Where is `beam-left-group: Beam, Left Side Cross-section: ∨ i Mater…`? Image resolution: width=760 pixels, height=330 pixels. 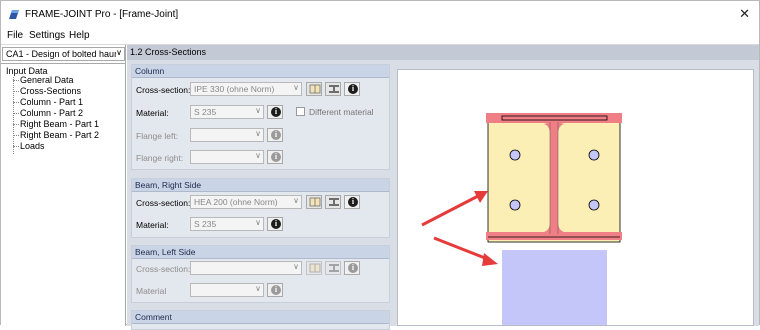
beam-left-group: Beam, Left Side Cross-section: ∨ i Mater… is located at coordinates (260, 274).